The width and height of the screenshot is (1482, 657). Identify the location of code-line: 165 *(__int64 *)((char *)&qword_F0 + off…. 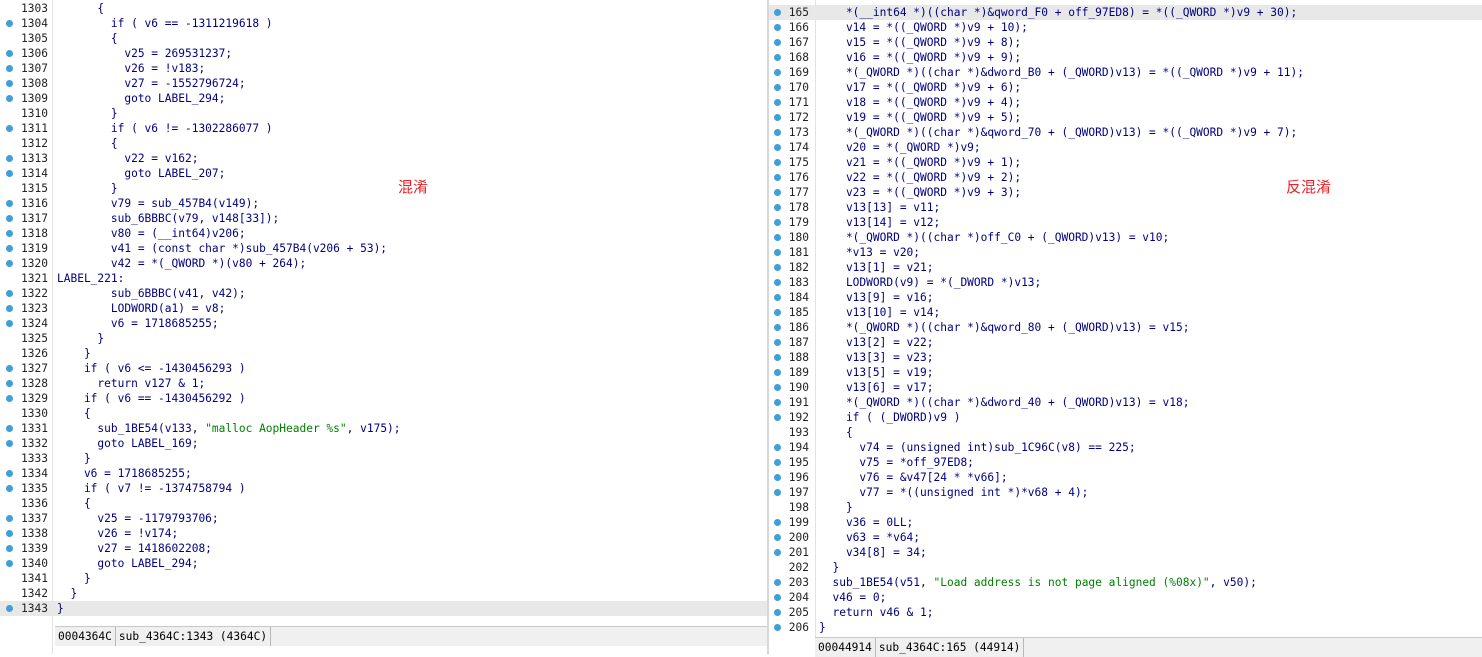
(1125, 12).